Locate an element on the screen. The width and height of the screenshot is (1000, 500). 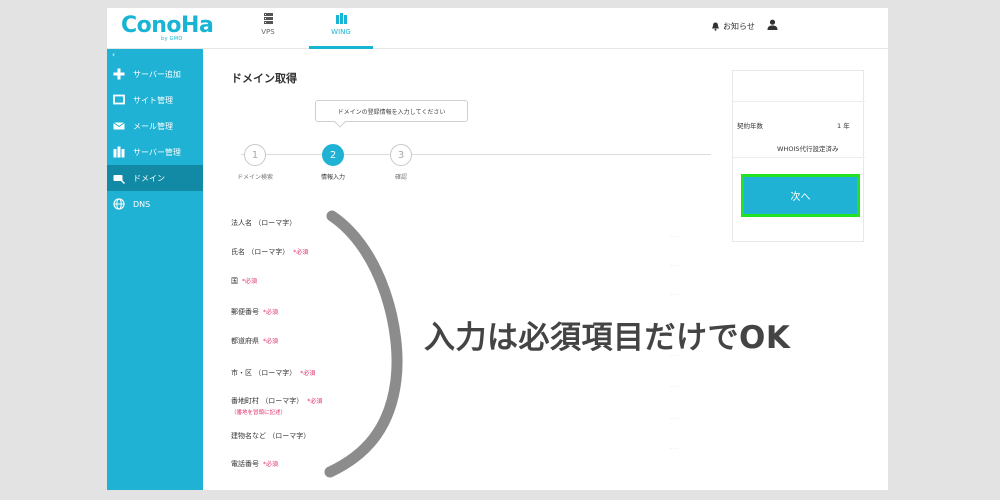
next-button: 次へ is located at coordinates (800, 195).